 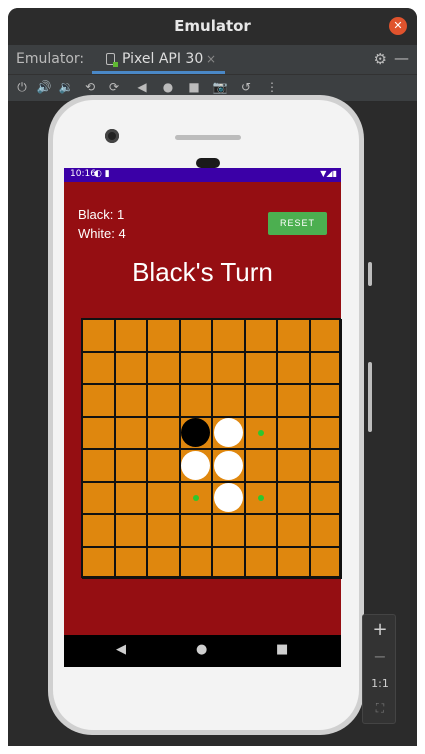 What do you see at coordinates (168, 87) in the screenshot?
I see `home-icon: ●` at bounding box center [168, 87].